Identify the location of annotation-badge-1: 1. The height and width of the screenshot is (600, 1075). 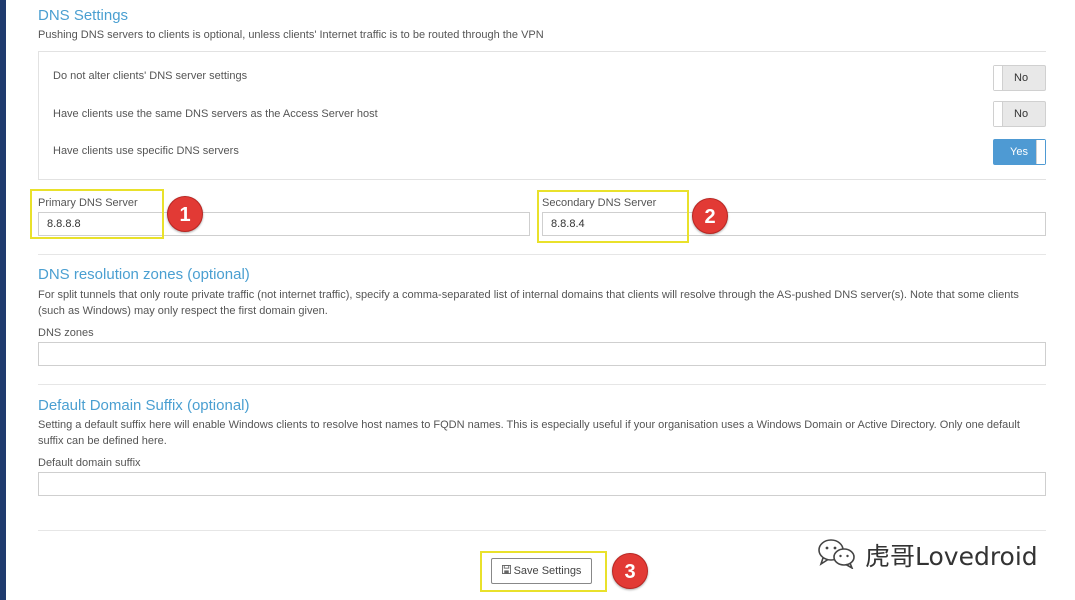
(185, 214).